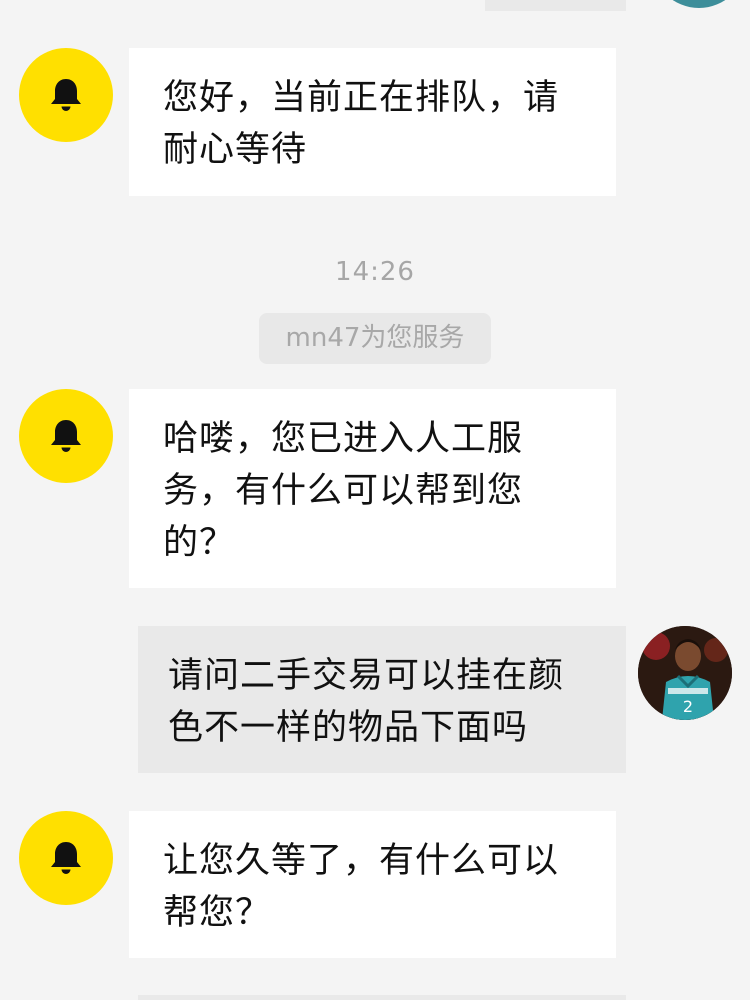  I want to click on next-user-bubble-partial, so click(382, 997).